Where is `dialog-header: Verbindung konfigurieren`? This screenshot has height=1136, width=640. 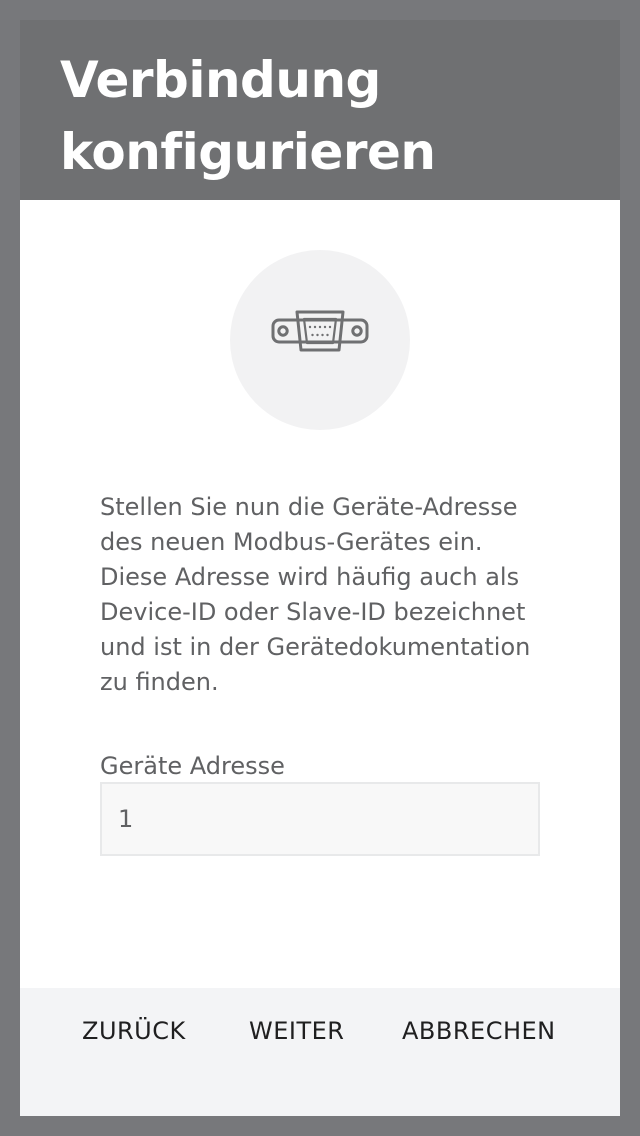 dialog-header: Verbindung konfigurieren is located at coordinates (320, 110).